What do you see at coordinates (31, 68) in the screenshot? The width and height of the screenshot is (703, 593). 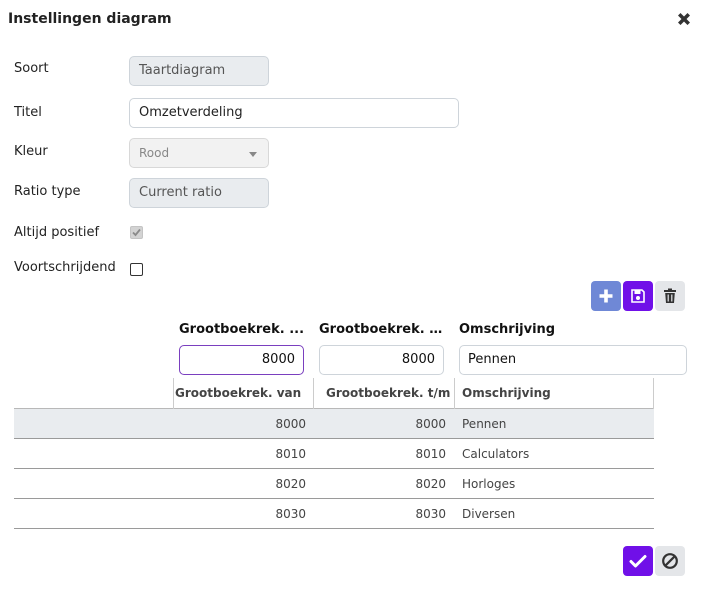 I see `soort-label: Soort` at bounding box center [31, 68].